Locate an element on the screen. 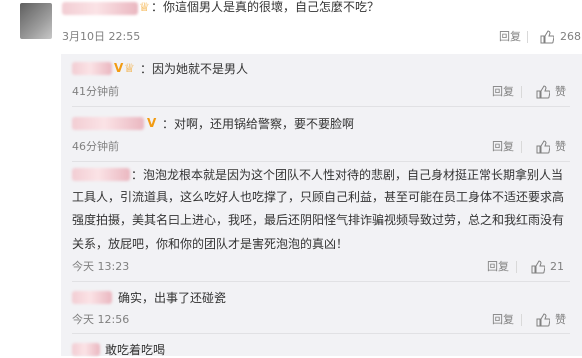 This screenshot has width=582, height=358. reply-text: 确实，出事了还碰瓷 is located at coordinates (172, 298).